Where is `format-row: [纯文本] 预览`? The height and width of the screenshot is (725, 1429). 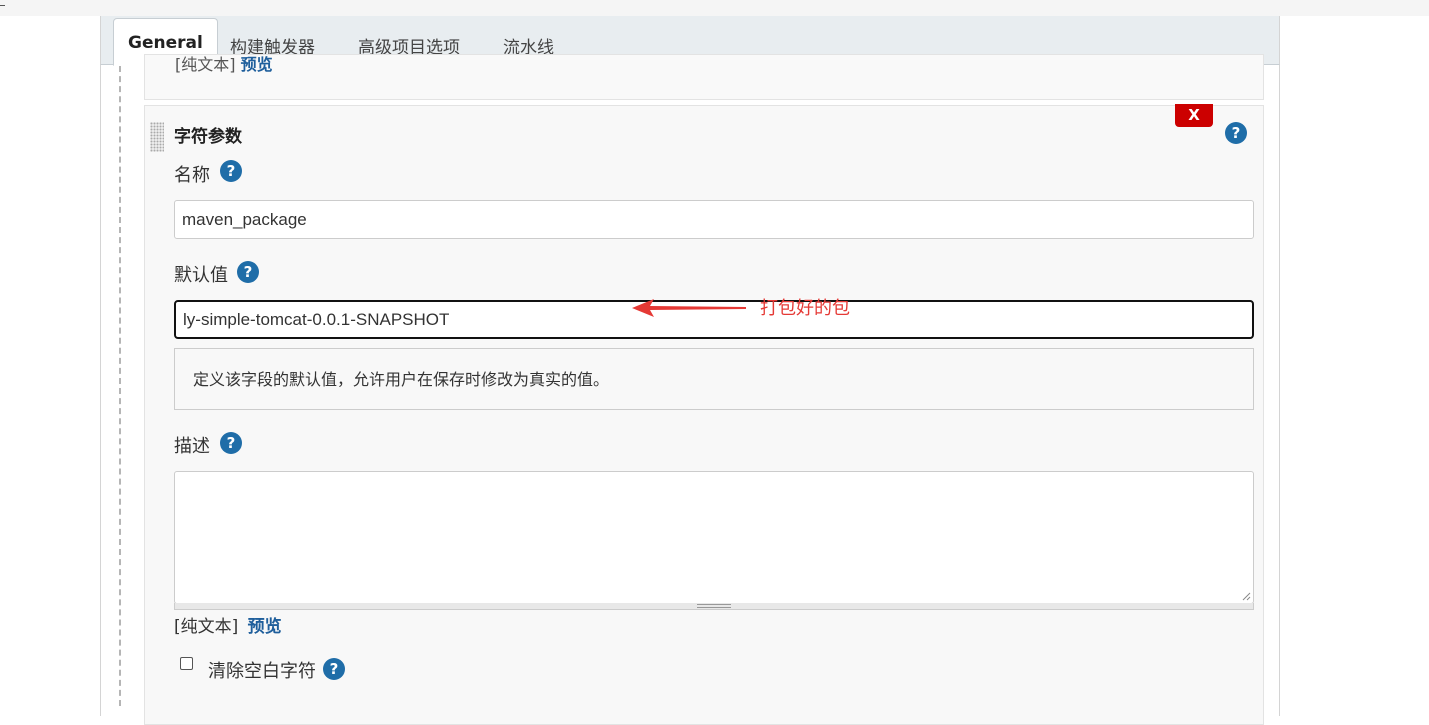 format-row: [纯文本] 预览 is located at coordinates (228, 624).